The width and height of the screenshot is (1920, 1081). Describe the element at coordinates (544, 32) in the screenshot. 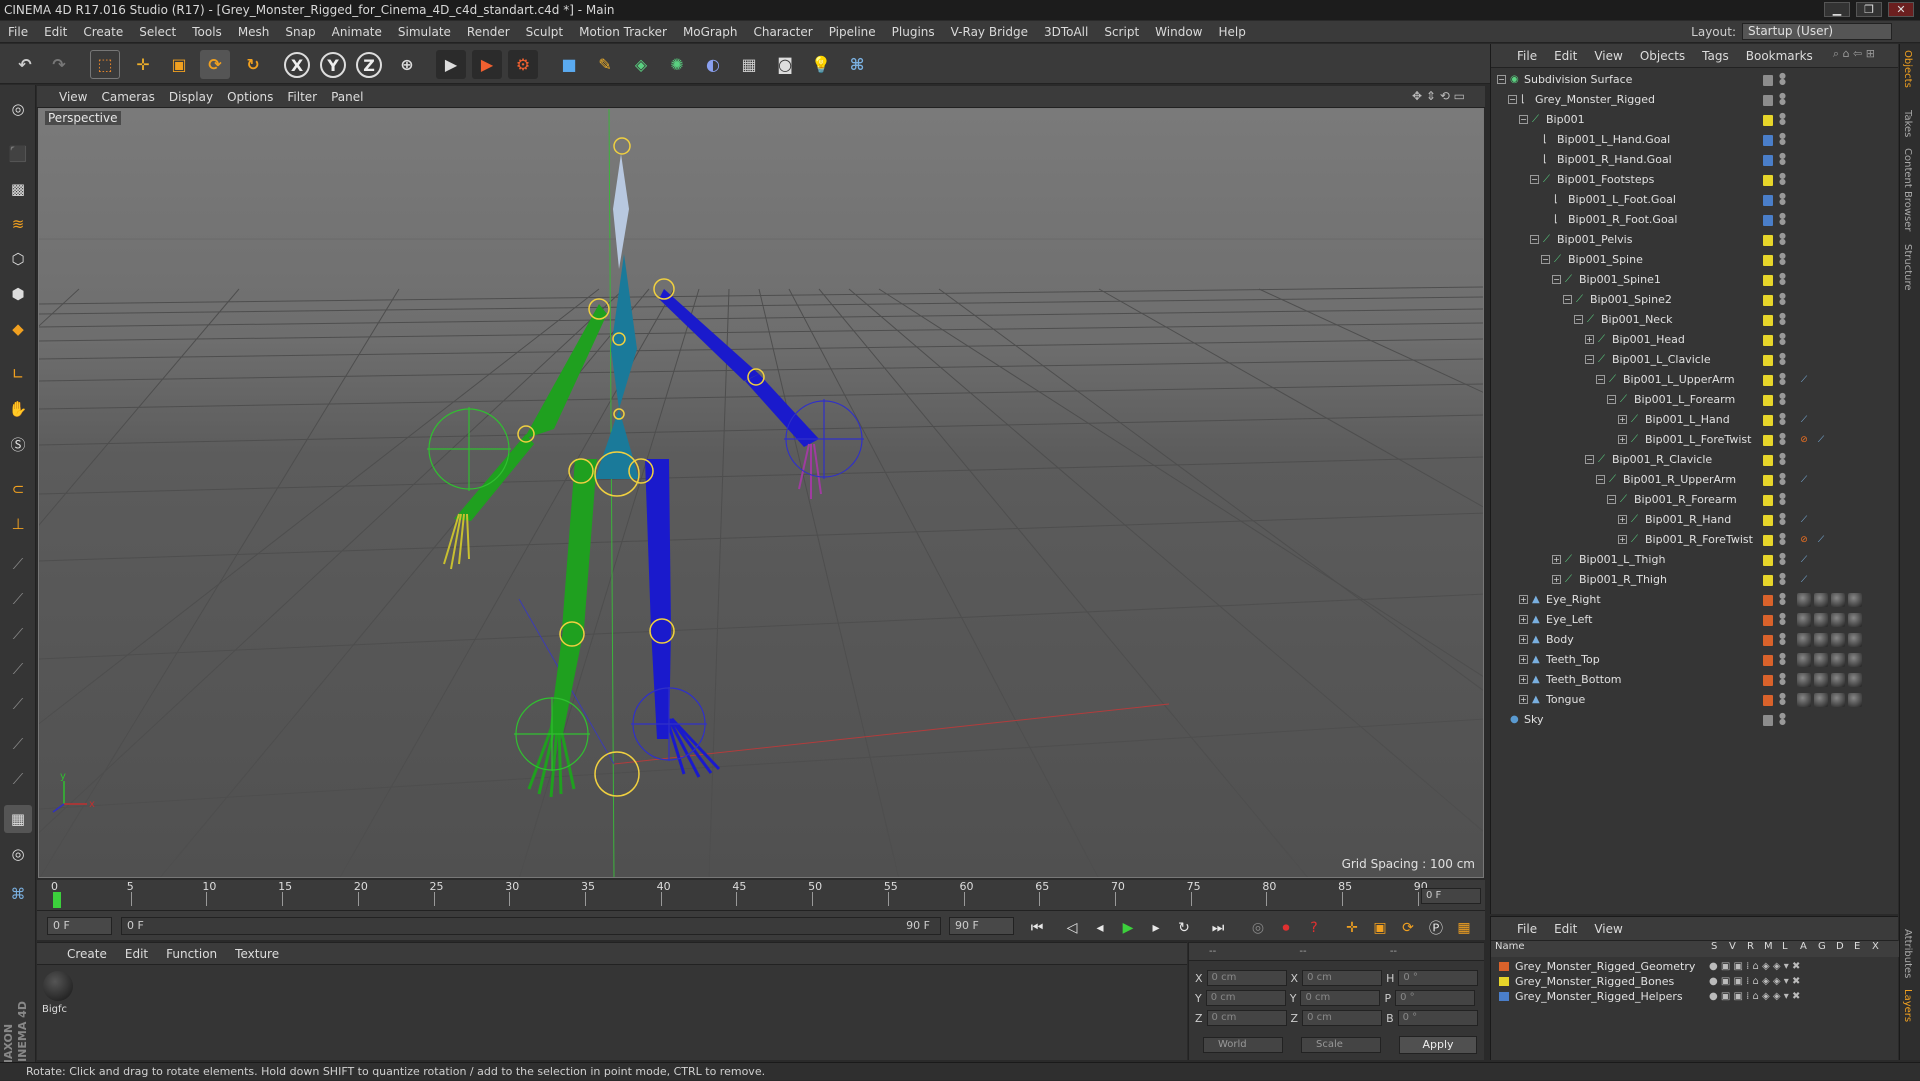

I see `menu-sculpt: Sculpt` at that location.